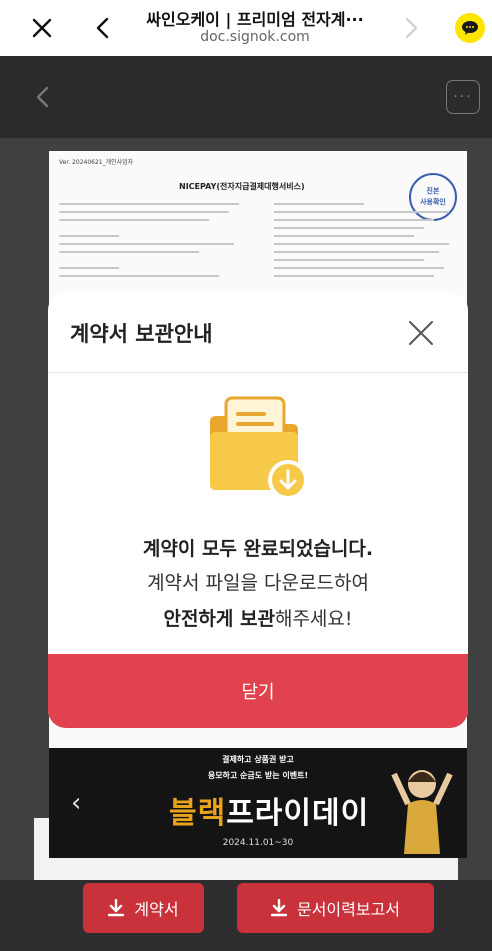 The height and width of the screenshot is (951, 492). I want to click on stamp-top-text: 진본, so click(433, 191).